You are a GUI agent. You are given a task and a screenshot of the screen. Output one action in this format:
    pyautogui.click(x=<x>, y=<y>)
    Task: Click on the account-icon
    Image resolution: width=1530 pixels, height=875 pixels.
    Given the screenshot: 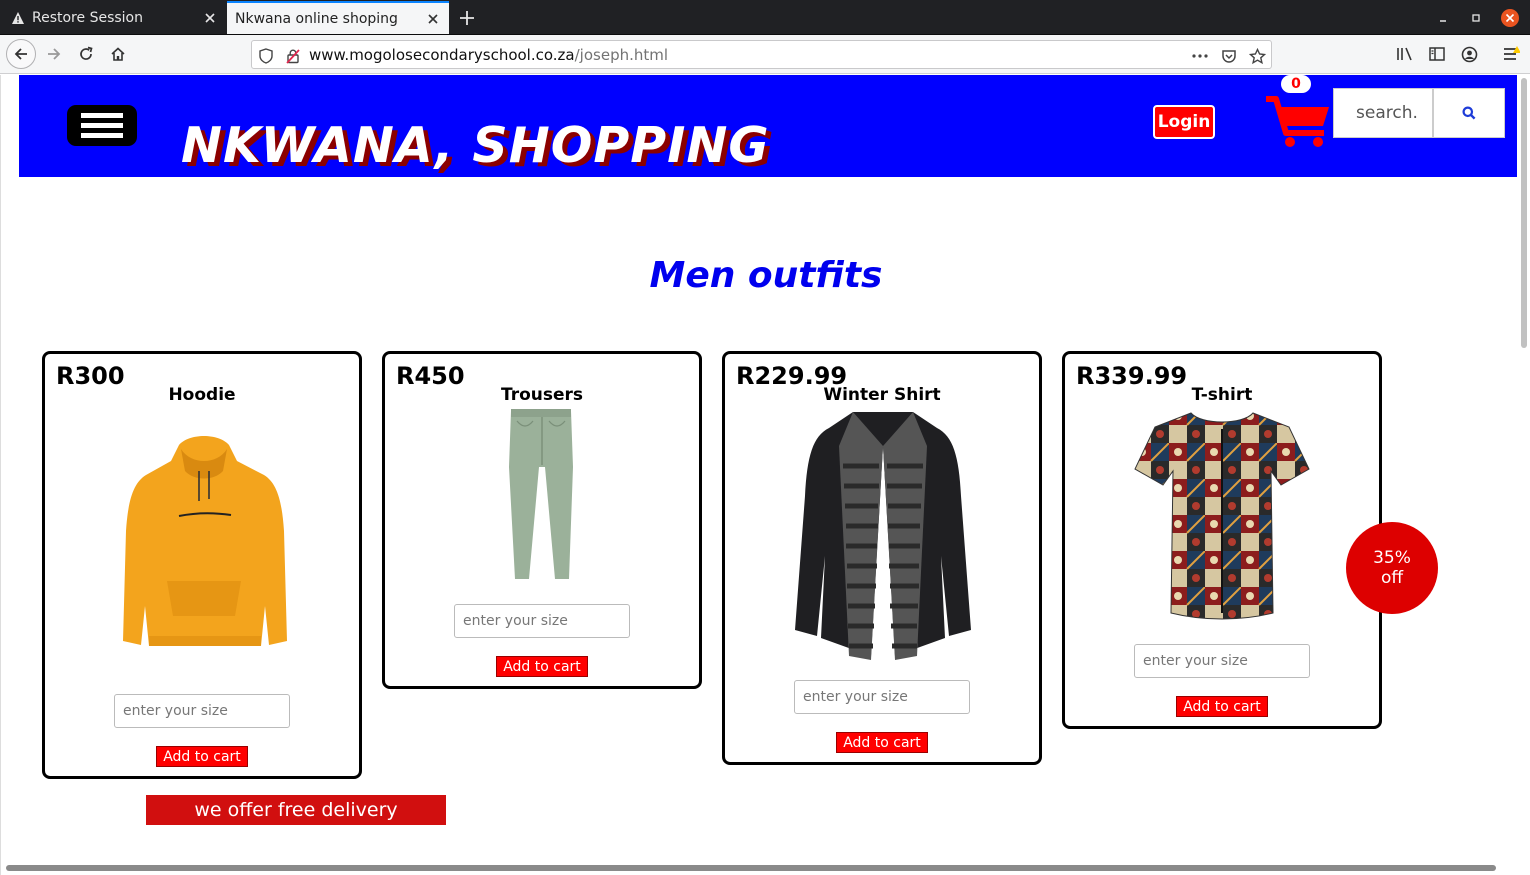 What is the action you would take?
    pyautogui.click(x=1469, y=54)
    